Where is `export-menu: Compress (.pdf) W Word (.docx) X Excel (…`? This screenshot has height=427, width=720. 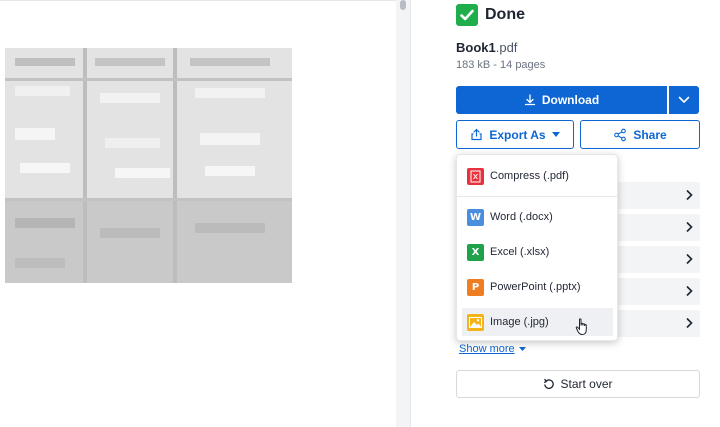
export-menu: Compress (.pdf) W Word (.docx) X Excel (… is located at coordinates (537, 247).